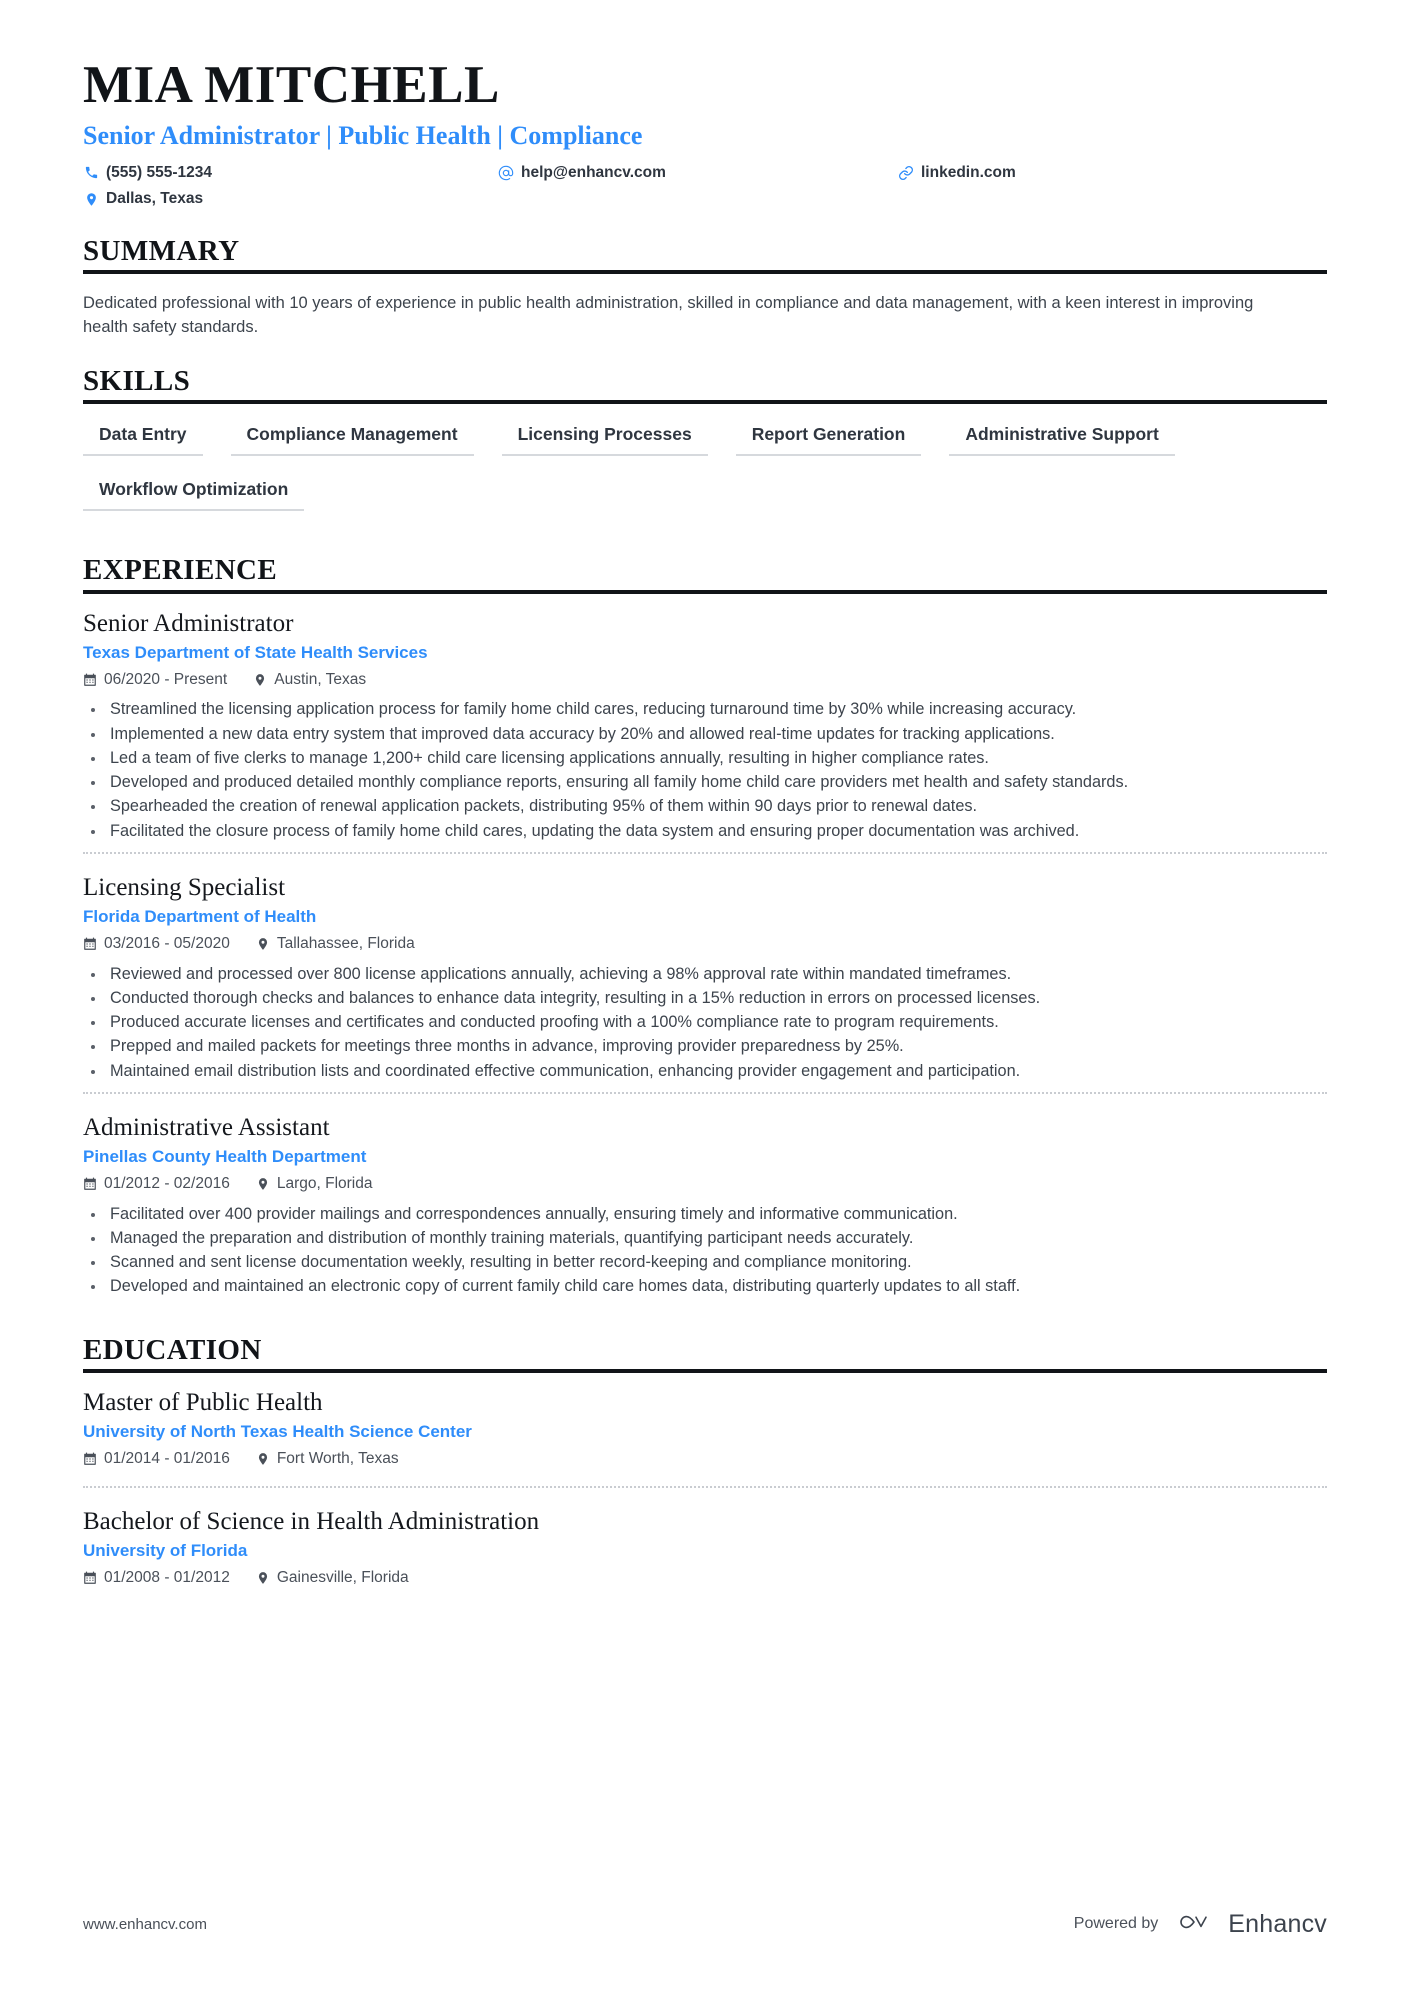 The width and height of the screenshot is (1410, 1995). What do you see at coordinates (352, 437) in the screenshot?
I see `skill-chip: Compliance Management` at bounding box center [352, 437].